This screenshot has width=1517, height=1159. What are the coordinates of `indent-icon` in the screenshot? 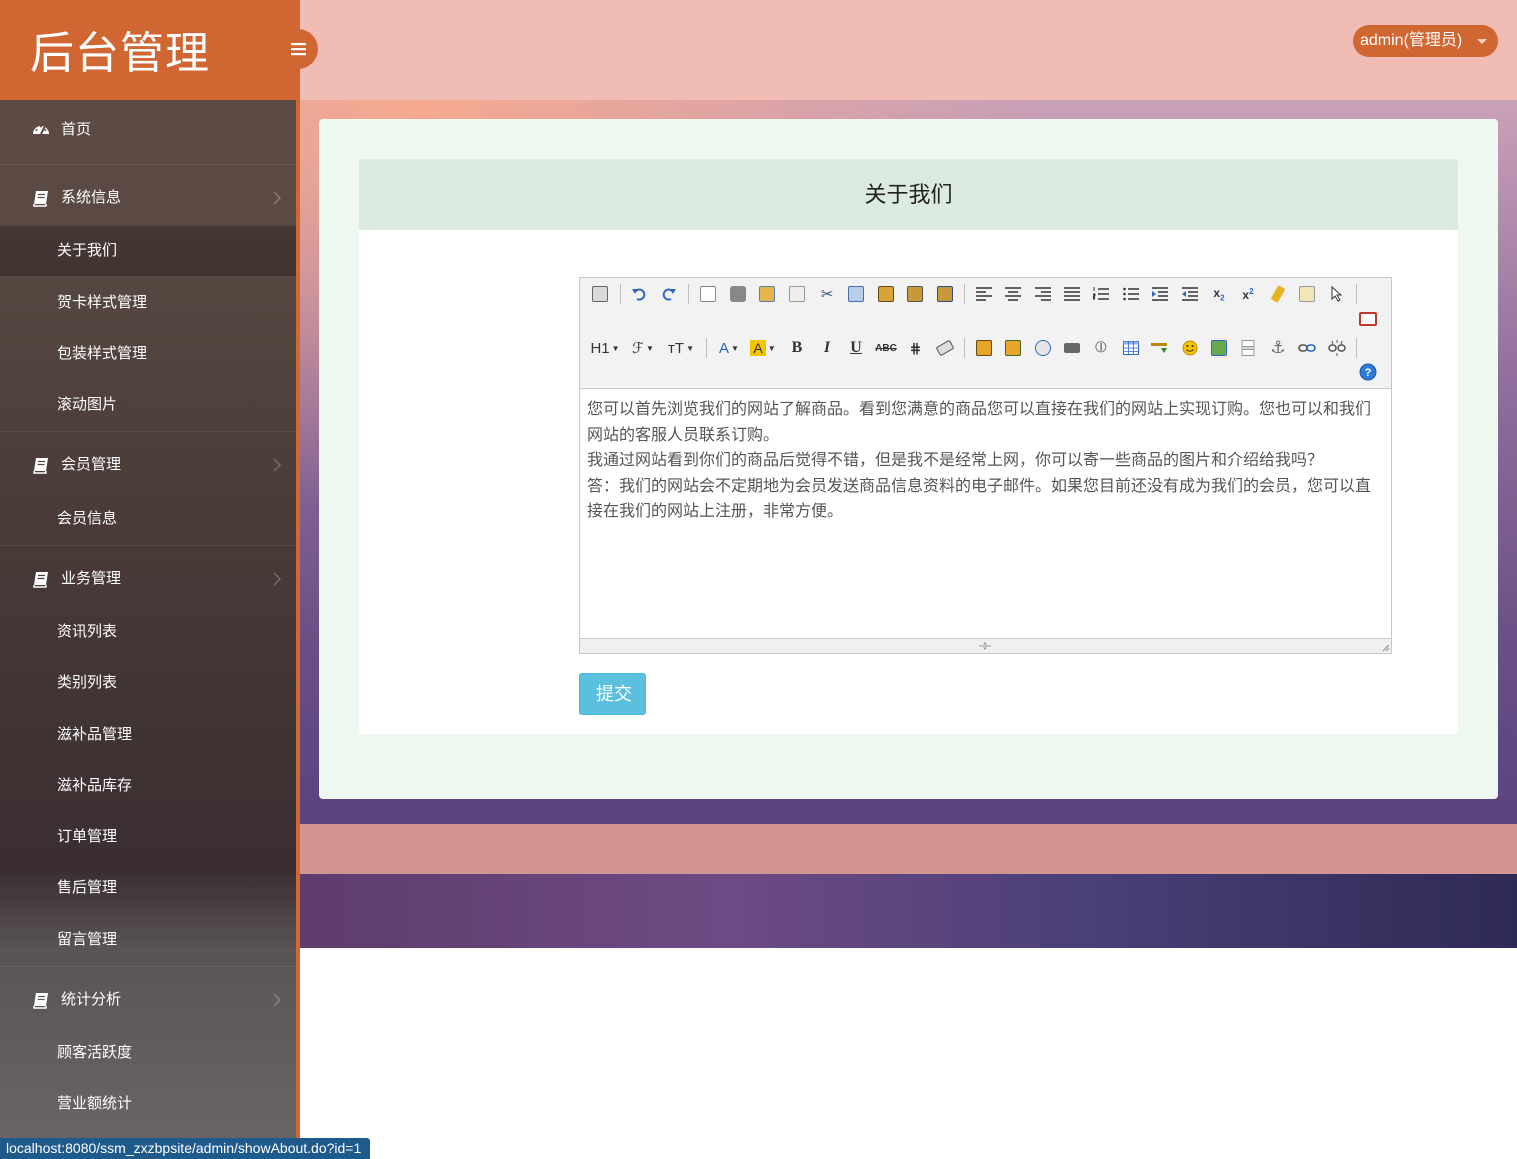 It's located at (1160, 294).